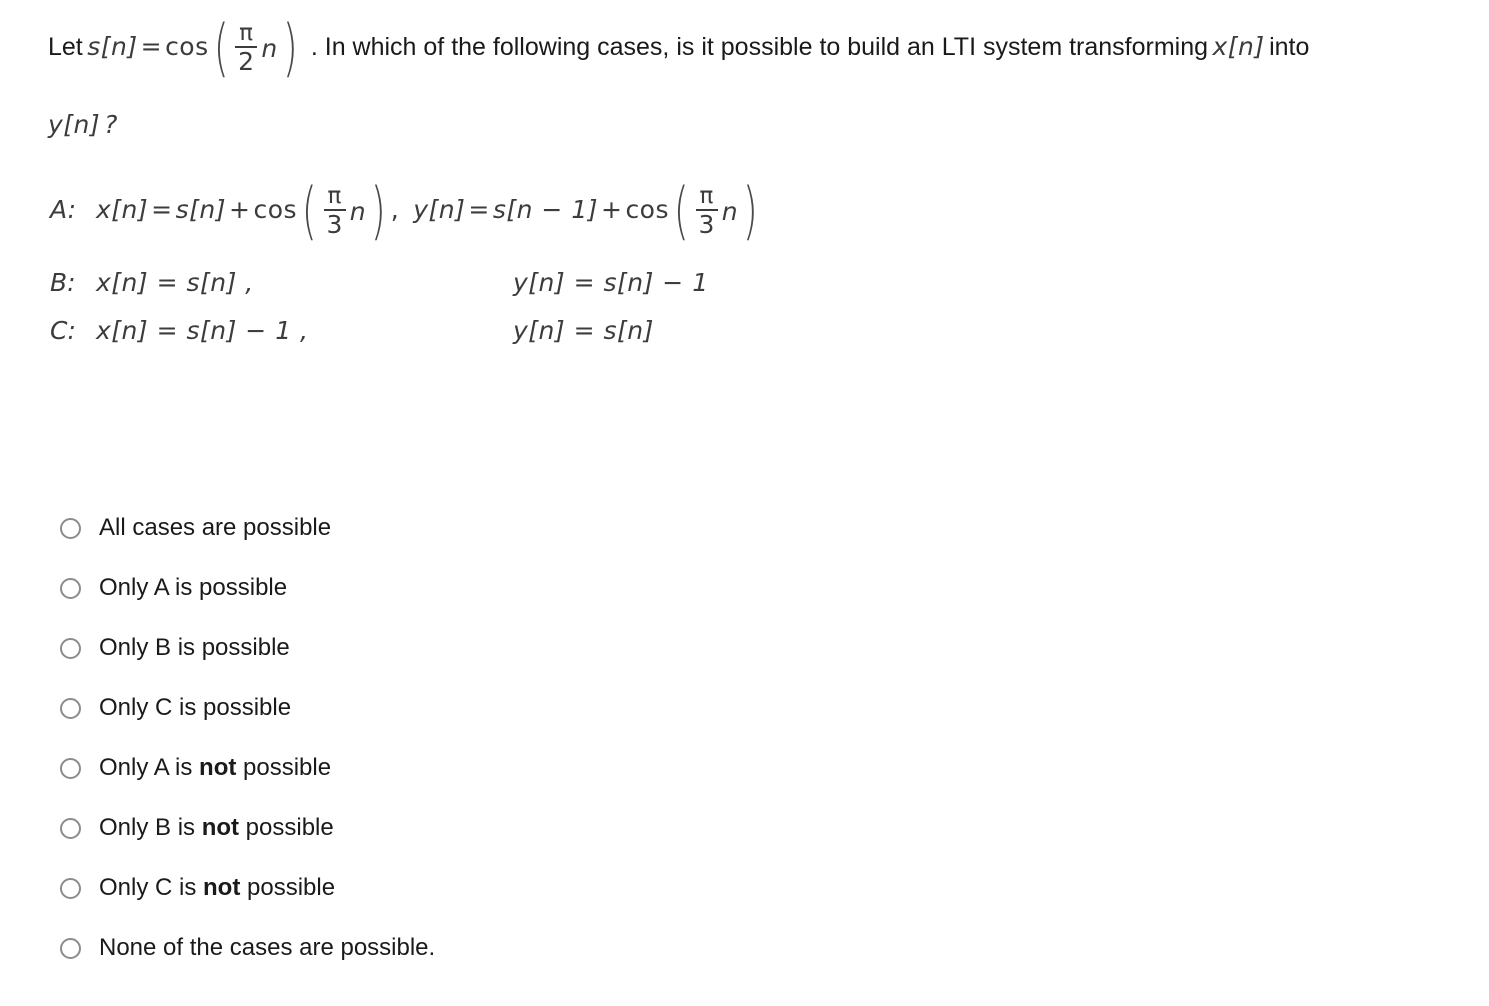  Describe the element at coordinates (410, 768) in the screenshot. I see `option-row-only-a-is-not-possible: Only A is not possible` at that location.